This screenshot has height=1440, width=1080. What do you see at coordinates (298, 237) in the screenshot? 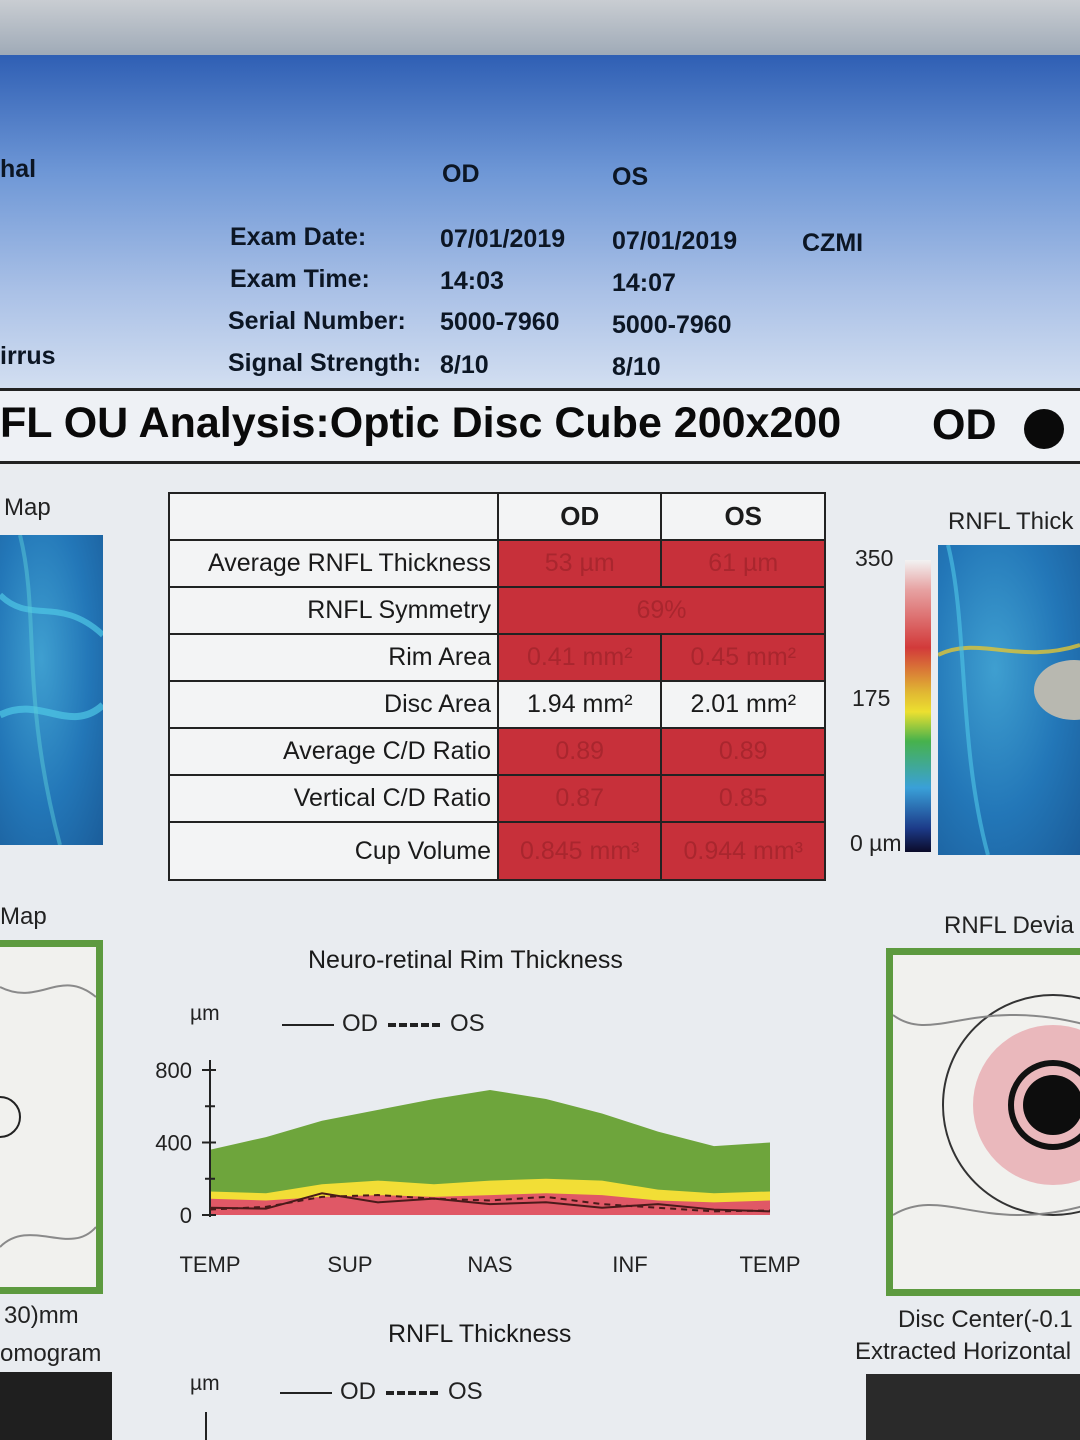
I see `exam-date-label: Exam Date:` at bounding box center [298, 237].